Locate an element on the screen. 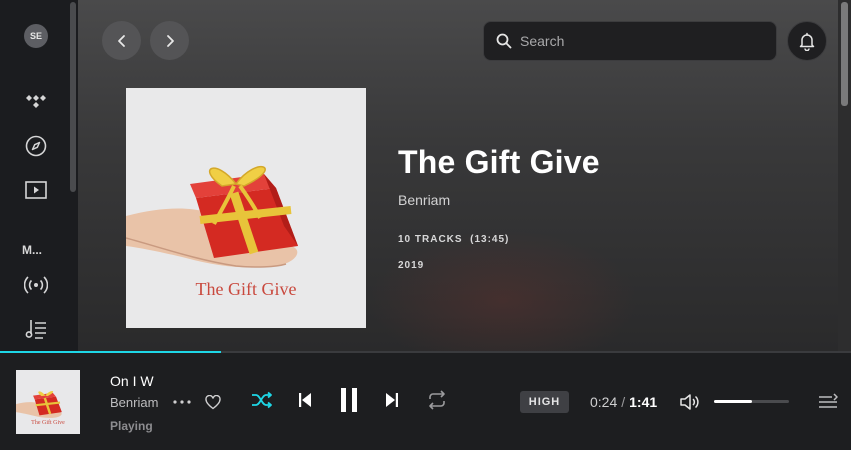 The image size is (851, 450). audio-quality-badge: HIGH is located at coordinates (544, 402).